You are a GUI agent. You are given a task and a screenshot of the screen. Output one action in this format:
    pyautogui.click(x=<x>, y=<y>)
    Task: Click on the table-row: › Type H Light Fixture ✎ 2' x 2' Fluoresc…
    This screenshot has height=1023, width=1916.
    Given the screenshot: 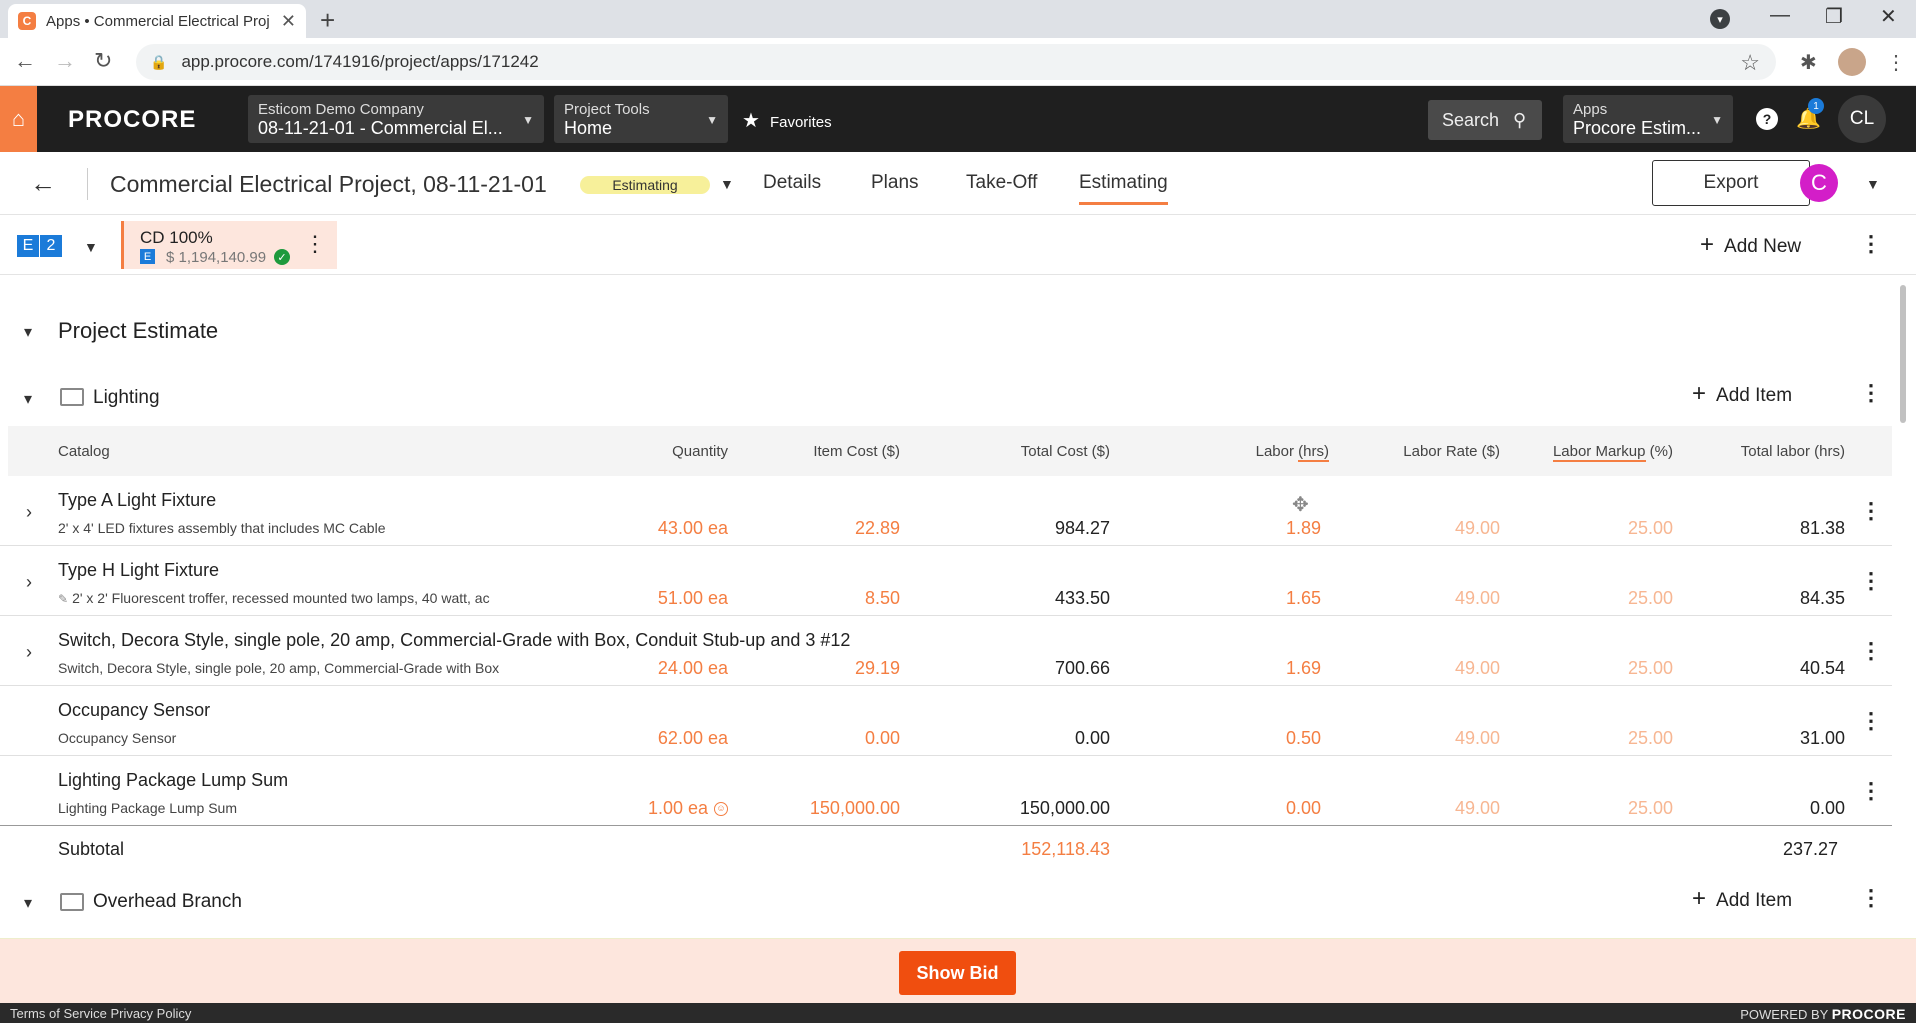 What is the action you would take?
    pyautogui.click(x=946, y=581)
    